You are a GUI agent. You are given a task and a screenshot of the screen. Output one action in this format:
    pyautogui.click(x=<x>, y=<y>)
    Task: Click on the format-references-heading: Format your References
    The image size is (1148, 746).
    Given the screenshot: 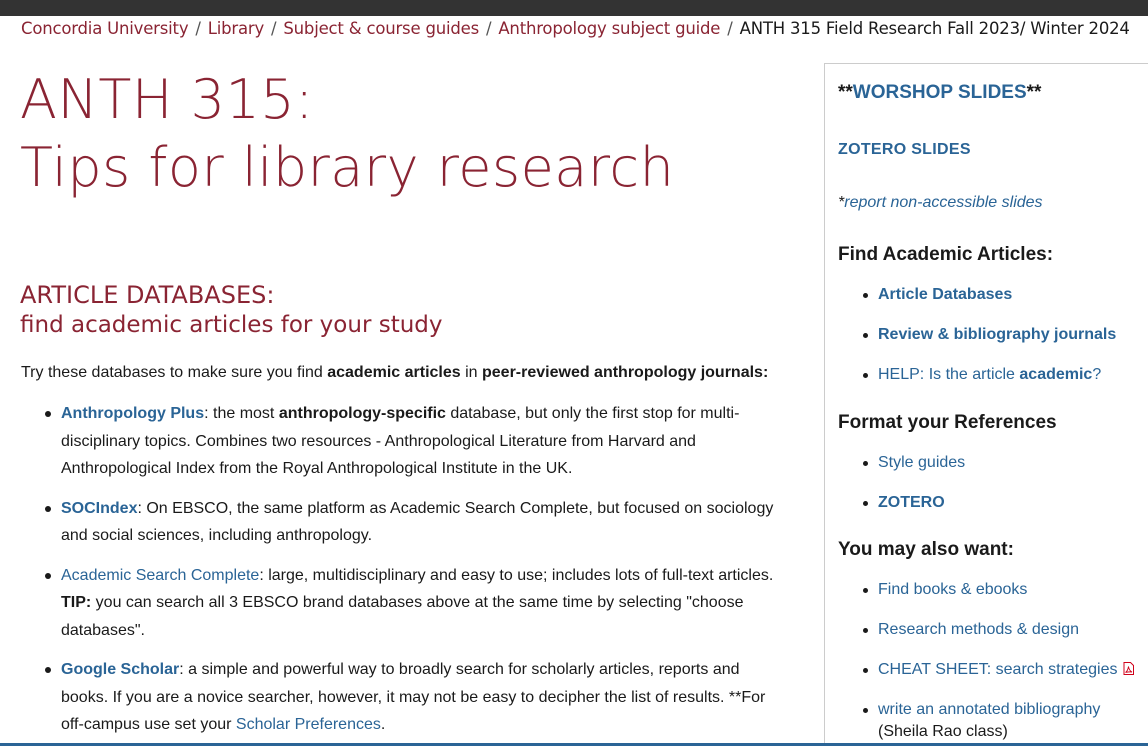 What is the action you would take?
    pyautogui.click(x=947, y=422)
    